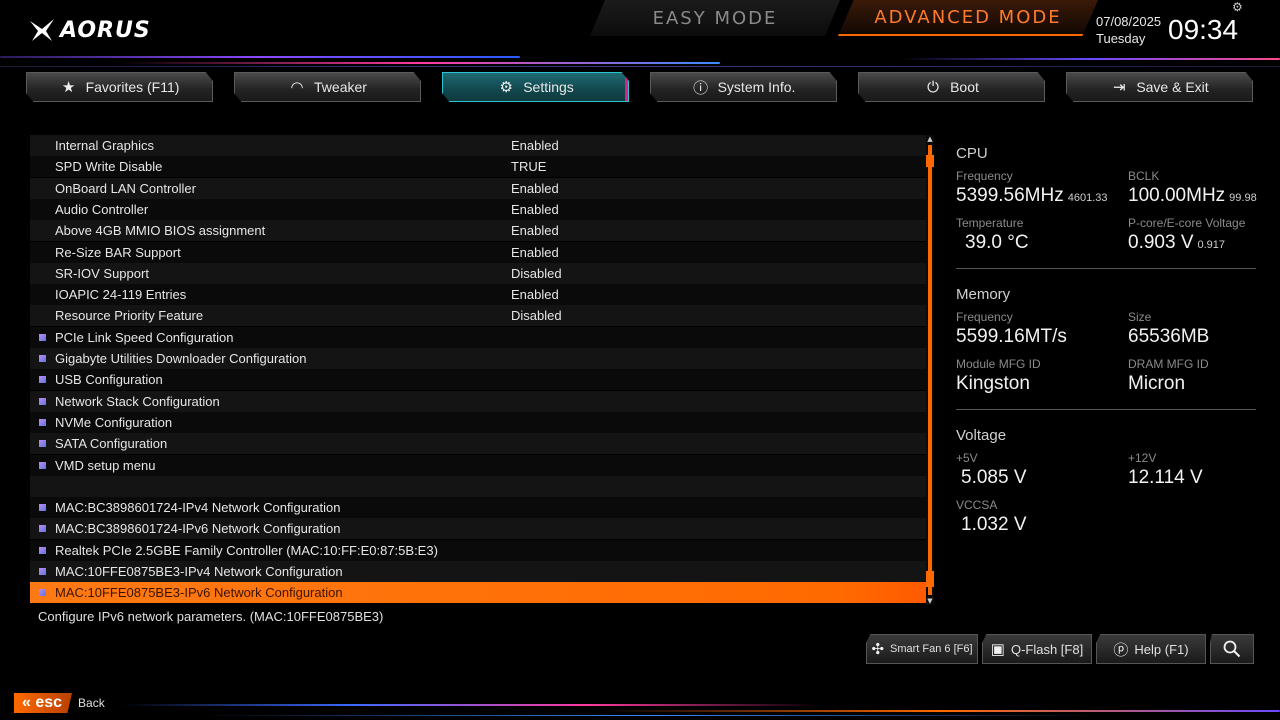 This screenshot has width=1280, height=720. Describe the element at coordinates (756, 87) in the screenshot. I see `tab-label: System Info.` at that location.